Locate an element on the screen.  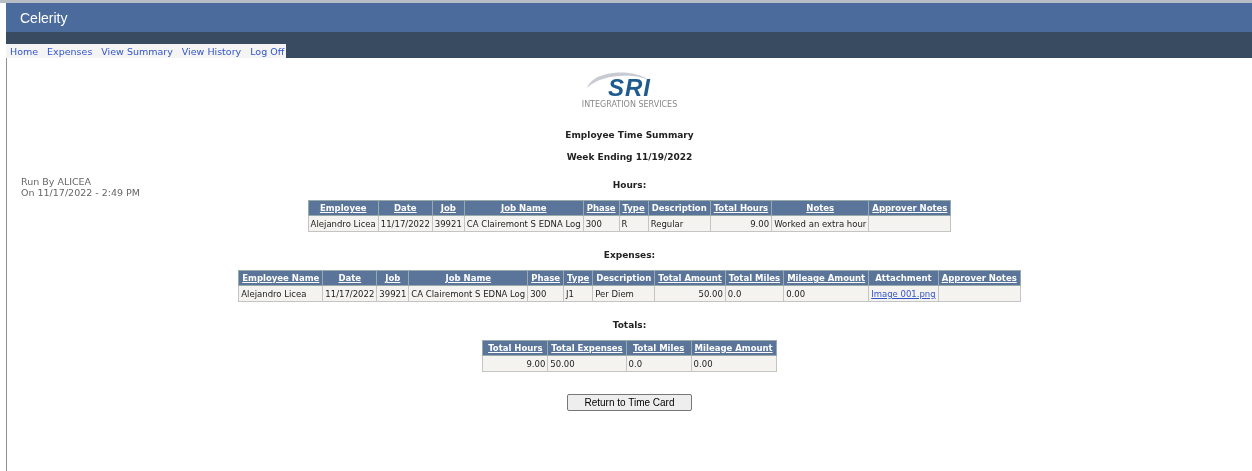
return-button: Return to Time Card is located at coordinates (629, 402).